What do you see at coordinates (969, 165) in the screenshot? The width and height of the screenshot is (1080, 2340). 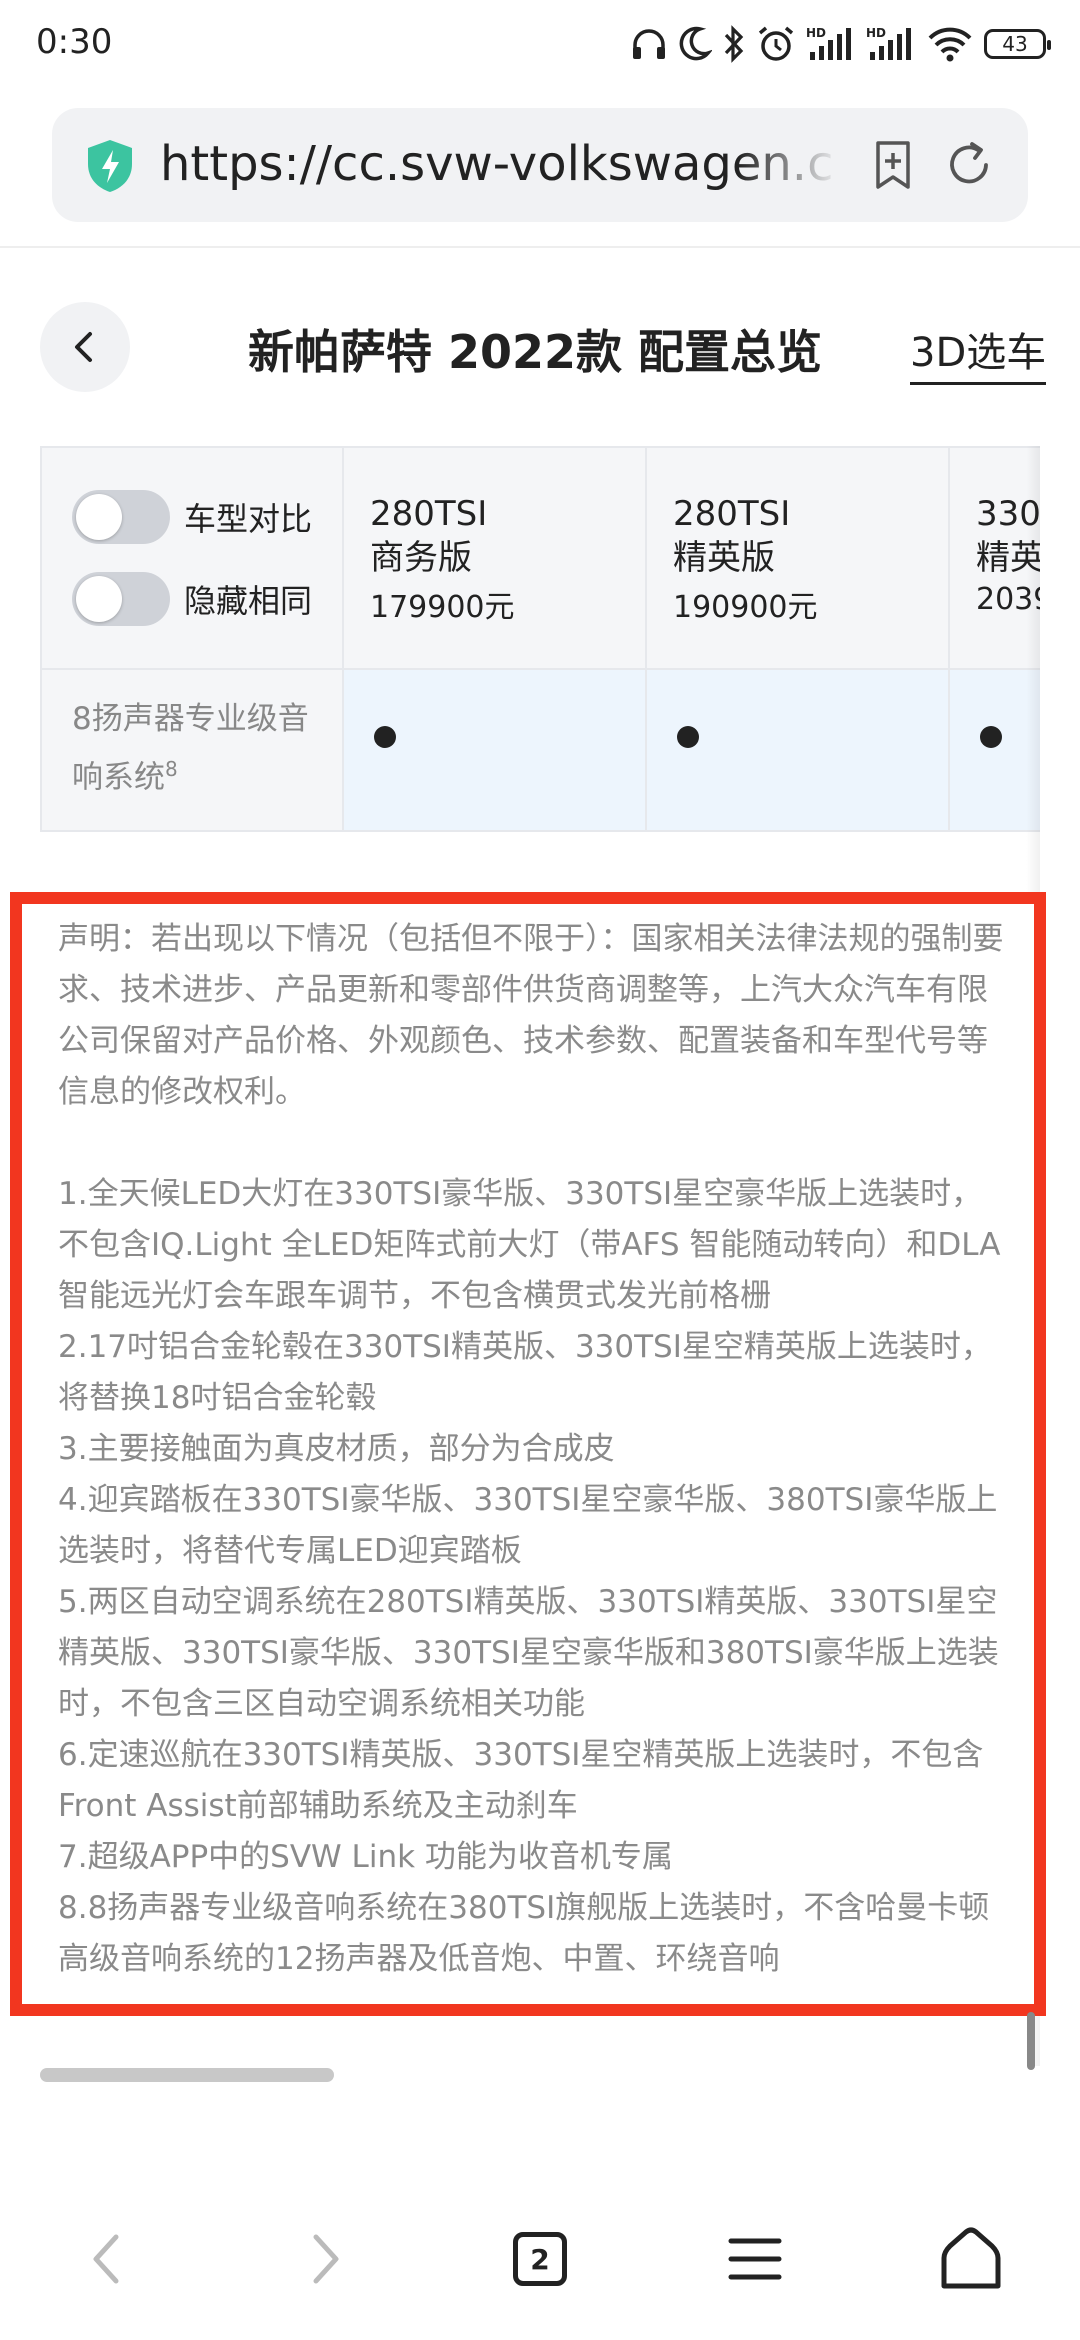 I see `reload-icon` at bounding box center [969, 165].